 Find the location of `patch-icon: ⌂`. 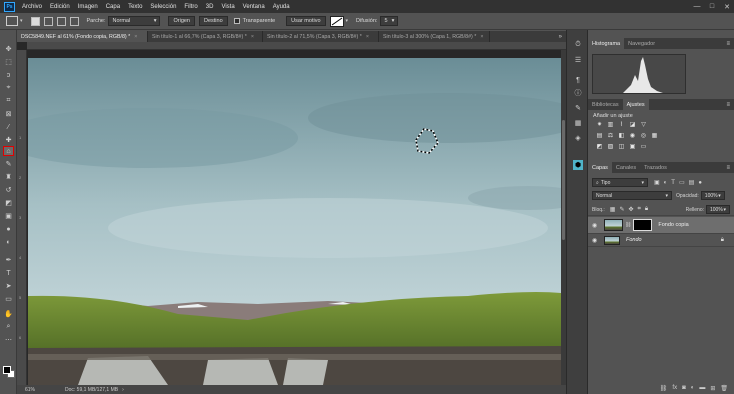

patch-icon: ⌂ is located at coordinates (8, 151).